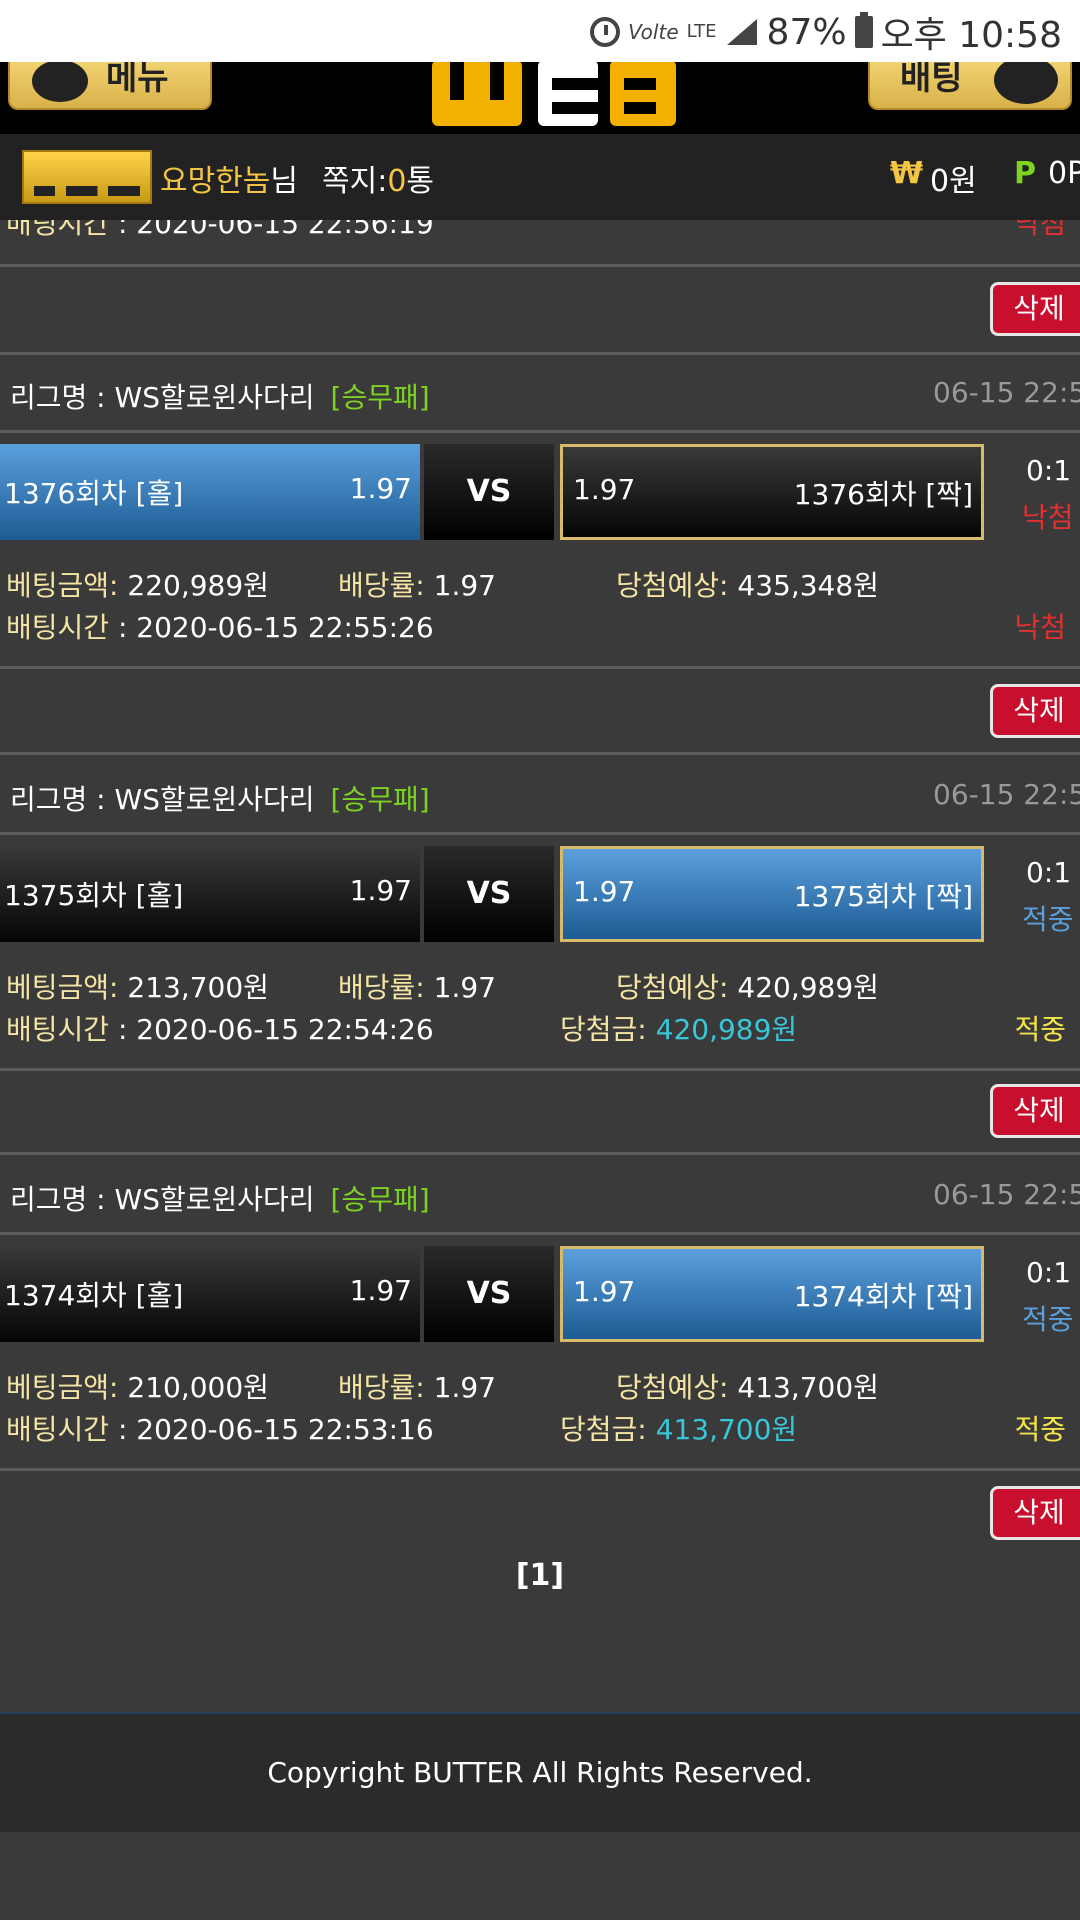 Image resolution: width=1080 pixels, height=1920 pixels. What do you see at coordinates (540, 797) in the screenshot?
I see `league-header: 리그명 : WS할로윈사다리 [승무패] 06-15 22:54` at bounding box center [540, 797].